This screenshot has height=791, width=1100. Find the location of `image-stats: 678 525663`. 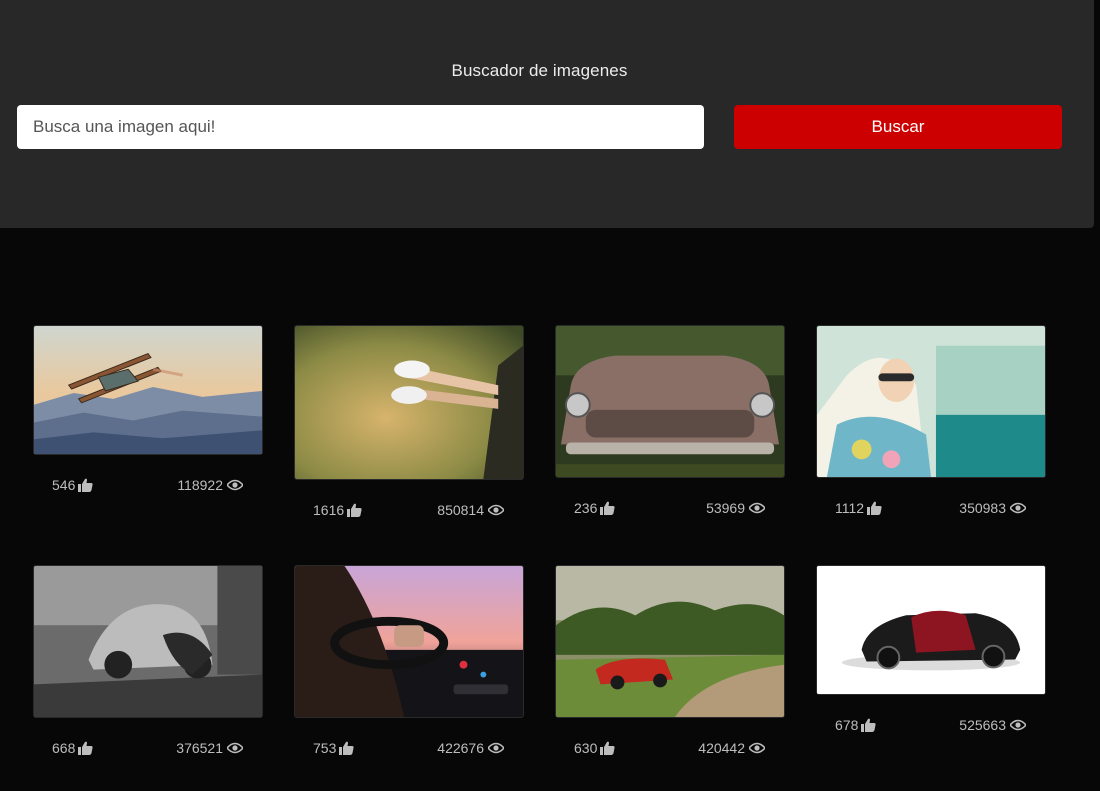

image-stats: 678 525663 is located at coordinates (931, 727).